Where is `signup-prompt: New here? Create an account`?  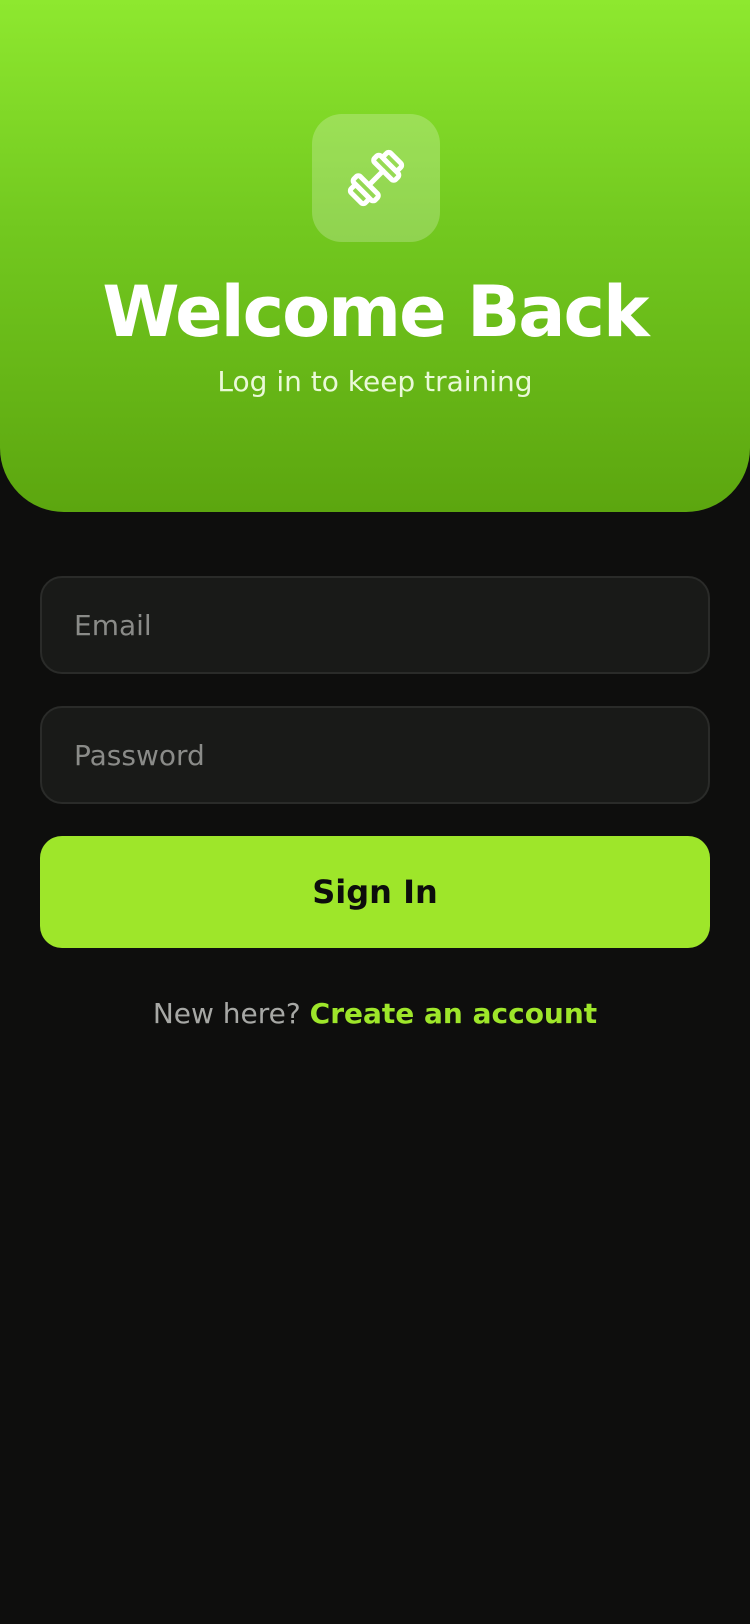
signup-prompt: New here? Create an account is located at coordinates (375, 1014).